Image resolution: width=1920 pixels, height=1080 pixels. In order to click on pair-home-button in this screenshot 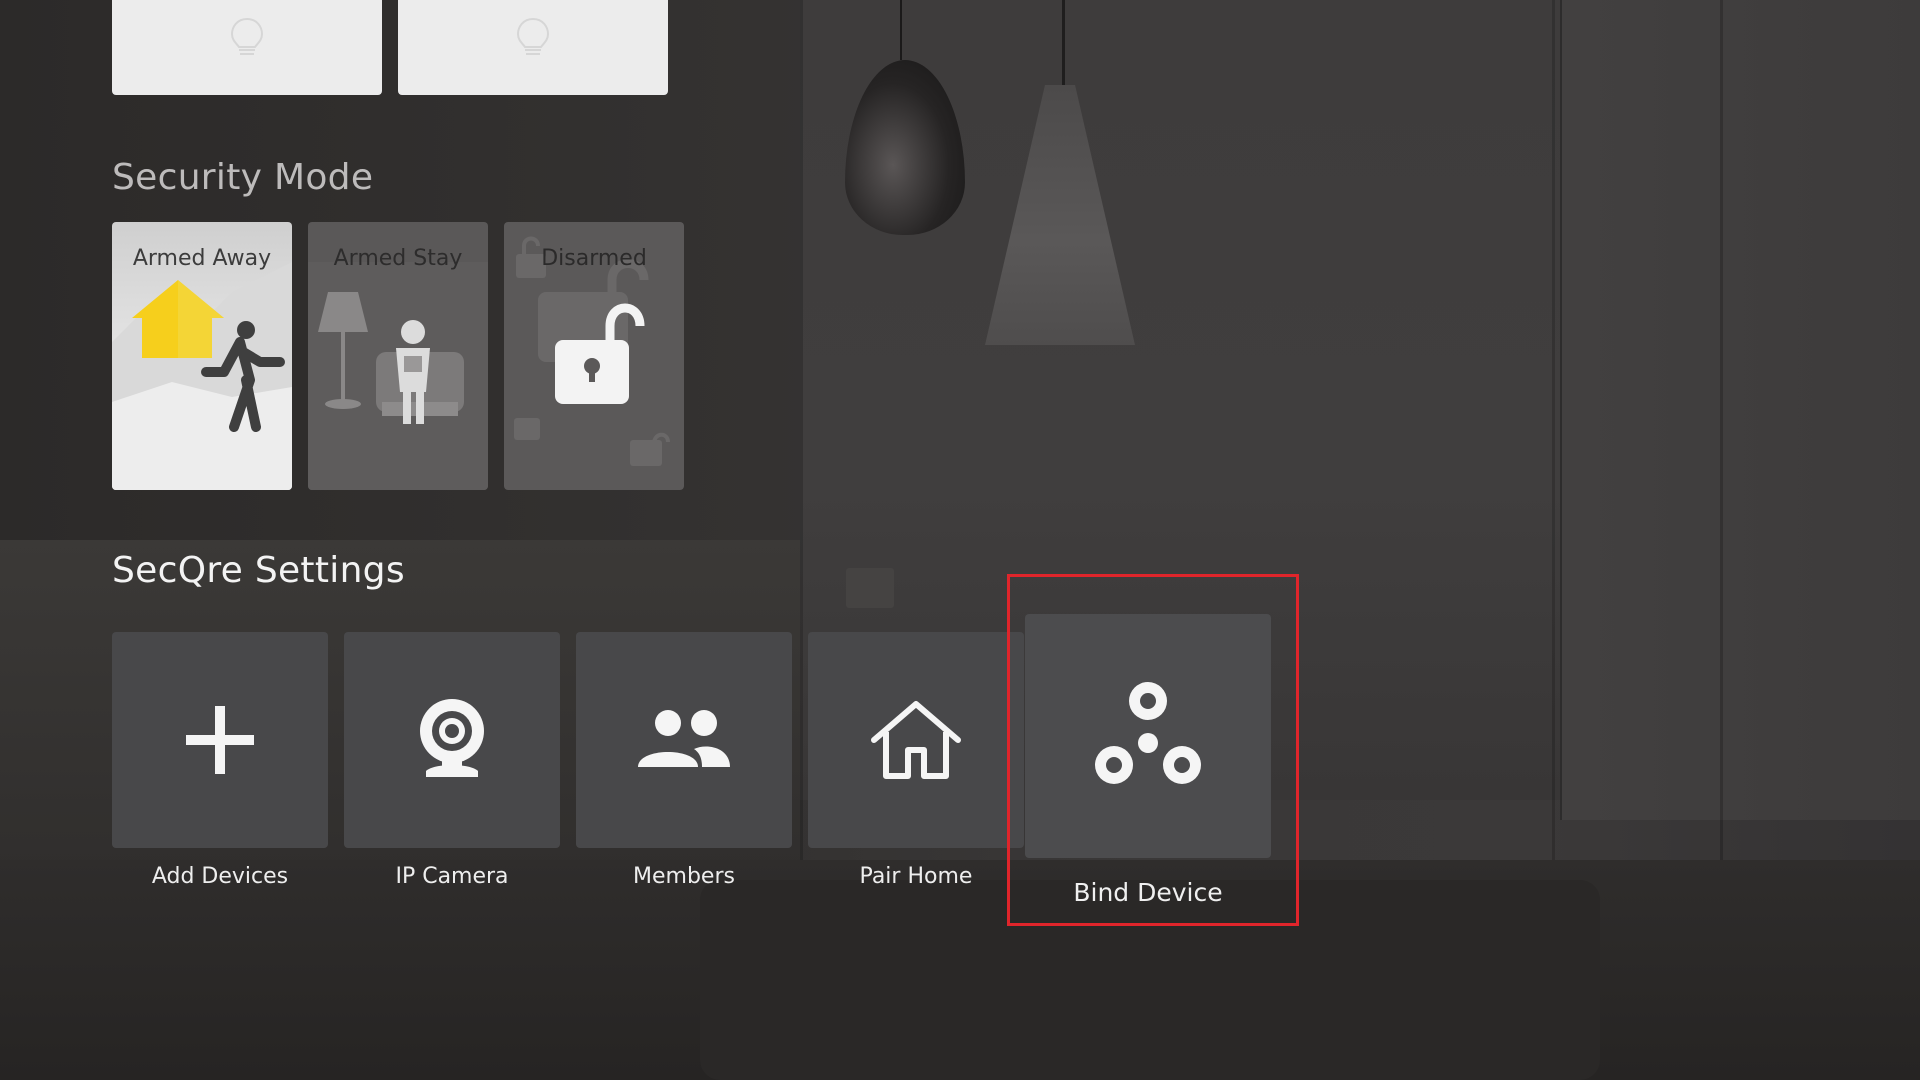, I will do `click(916, 740)`.